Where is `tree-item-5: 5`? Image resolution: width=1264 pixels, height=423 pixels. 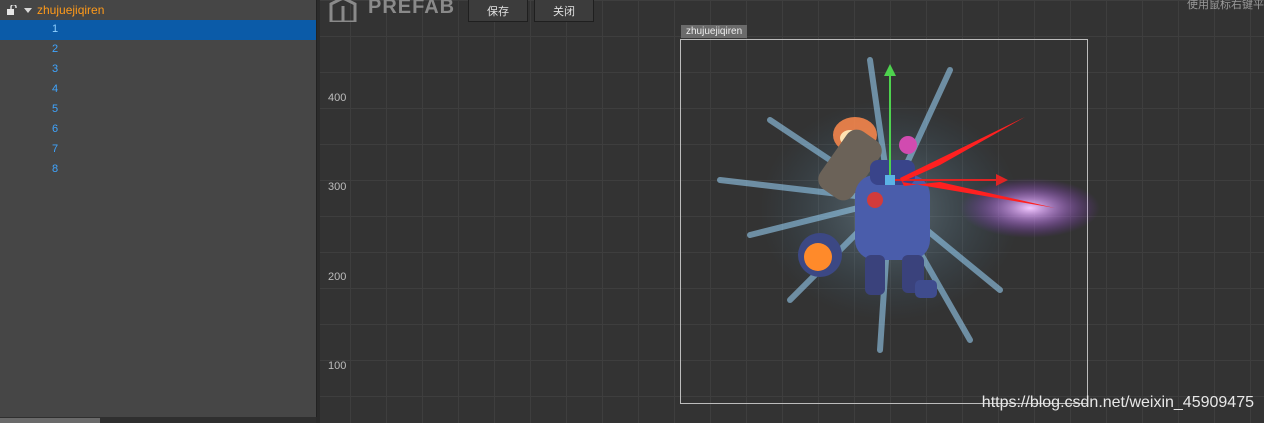
tree-item-5: 5 is located at coordinates (158, 110).